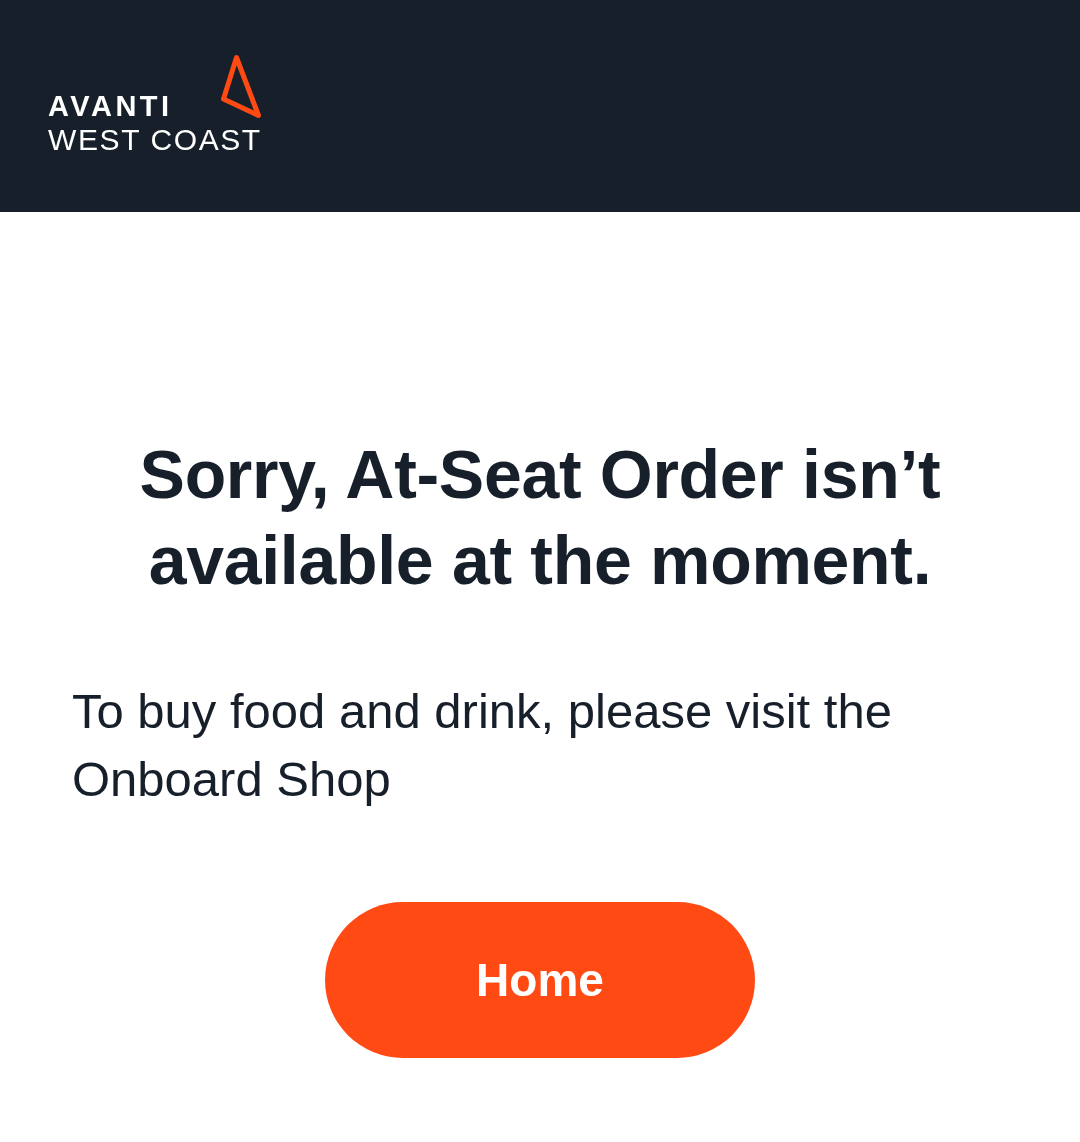 The height and width of the screenshot is (1142, 1080). I want to click on info-text: To buy food and drink, please visit the Onboard Shop, so click(482, 745).